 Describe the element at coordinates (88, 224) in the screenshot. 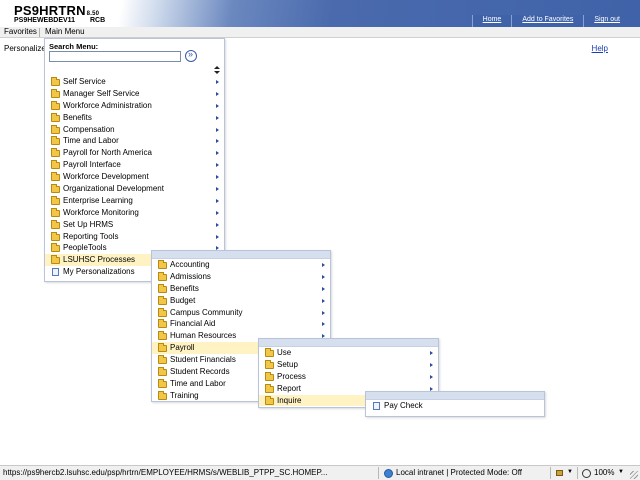

I see `main-menu-item-label: Set Up HRMS` at that location.